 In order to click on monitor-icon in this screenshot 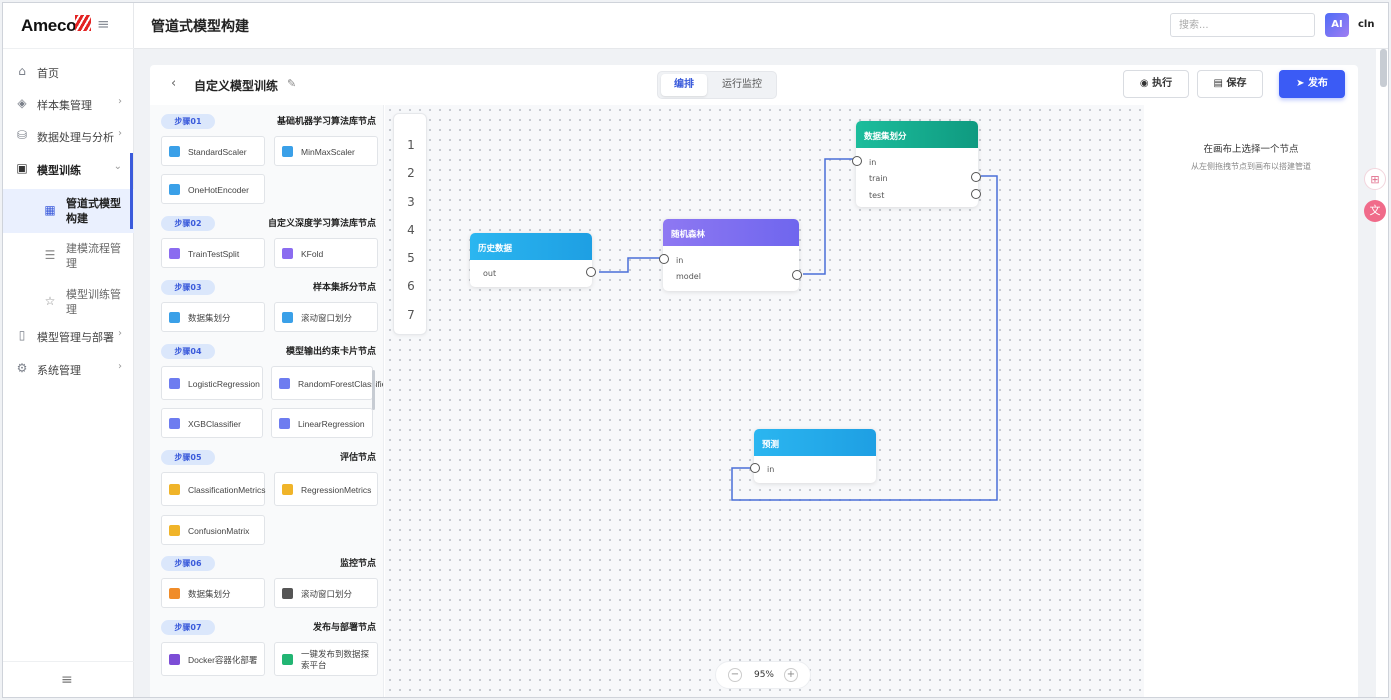, I will do `click(174, 593)`.